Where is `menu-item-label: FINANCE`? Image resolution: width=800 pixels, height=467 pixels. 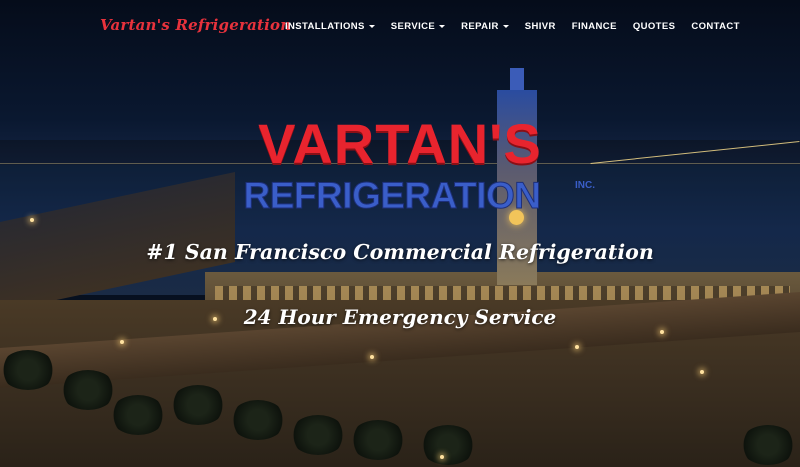
menu-item-label: FINANCE is located at coordinates (594, 26).